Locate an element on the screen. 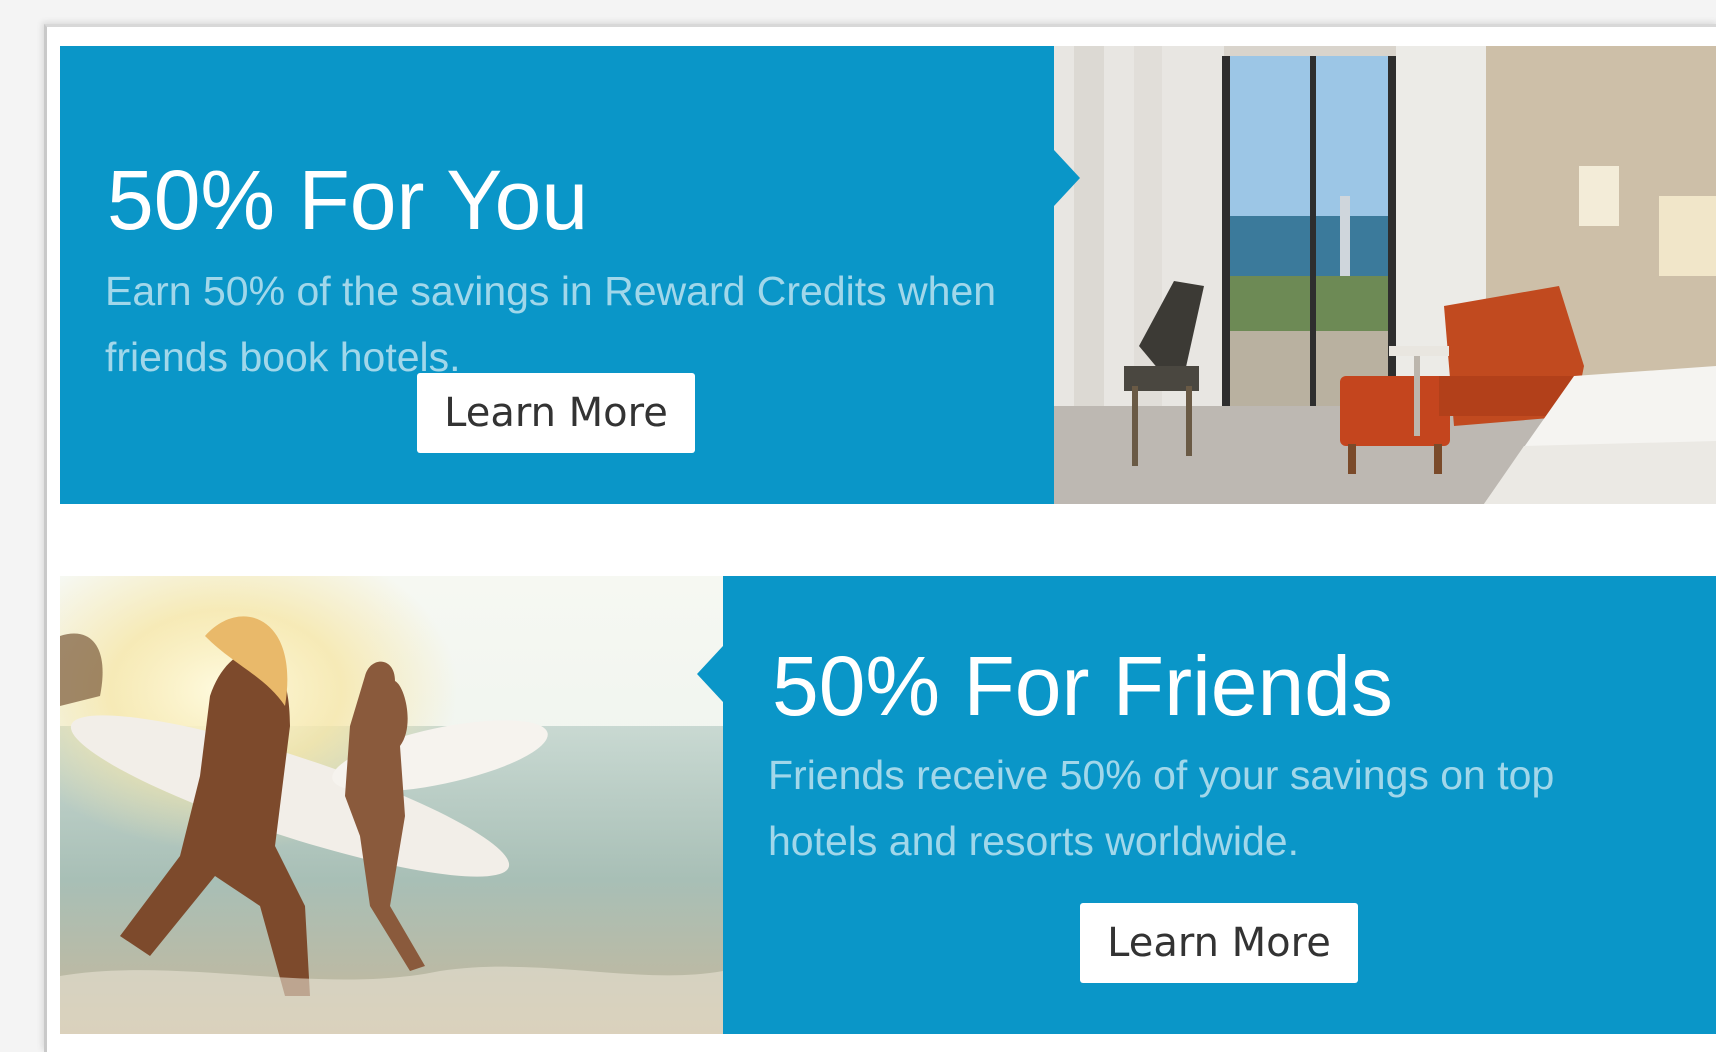 This screenshot has width=1716, height=1052. promo-title: 50% For Friends is located at coordinates (1082, 686).